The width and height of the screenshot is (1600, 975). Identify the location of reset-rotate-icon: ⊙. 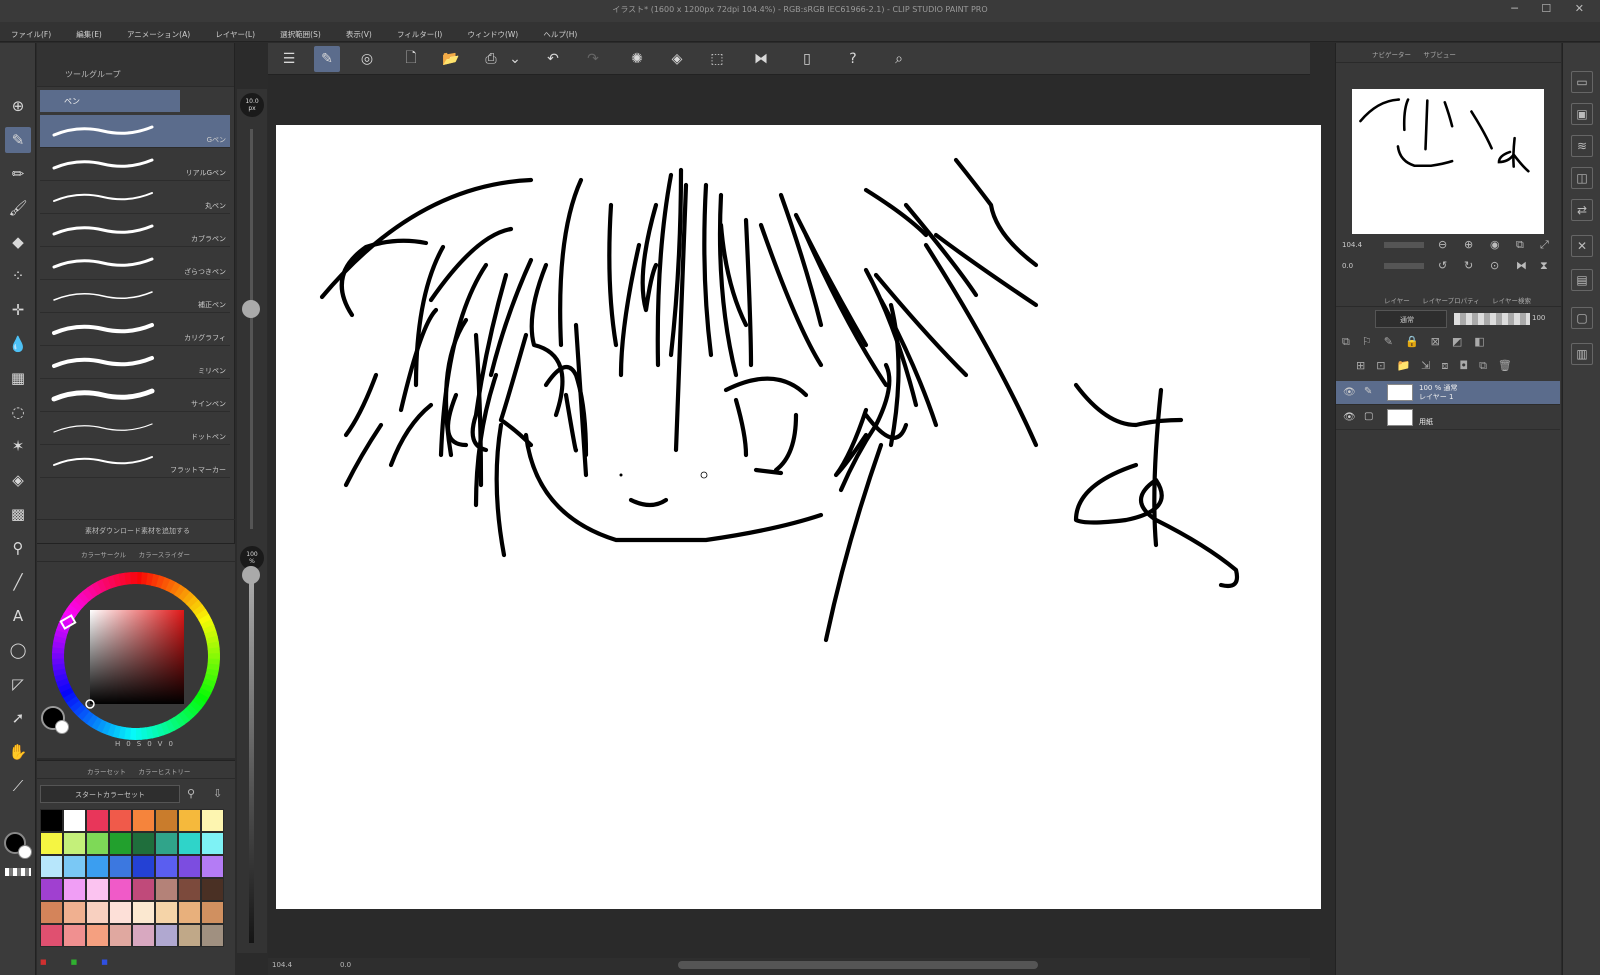
(1494, 265).